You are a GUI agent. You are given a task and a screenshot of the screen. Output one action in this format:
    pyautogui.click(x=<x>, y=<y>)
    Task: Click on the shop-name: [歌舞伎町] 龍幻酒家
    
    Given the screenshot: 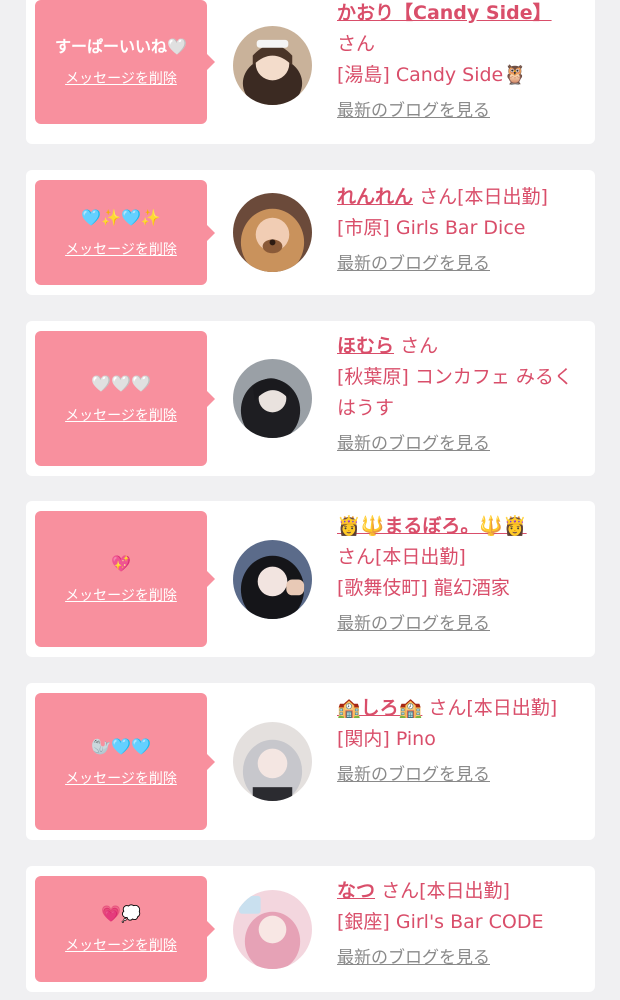 What is the action you would take?
    pyautogui.click(x=423, y=588)
    